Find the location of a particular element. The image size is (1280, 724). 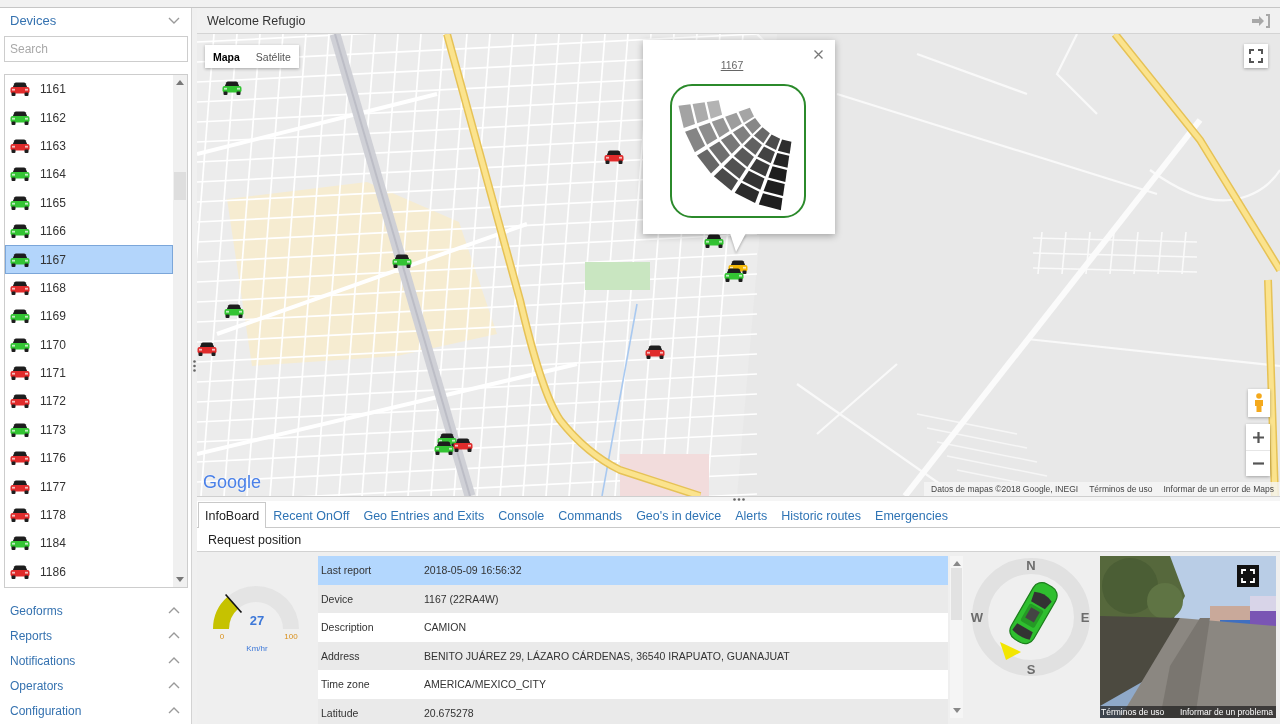

tab: Commands is located at coordinates (590, 515).